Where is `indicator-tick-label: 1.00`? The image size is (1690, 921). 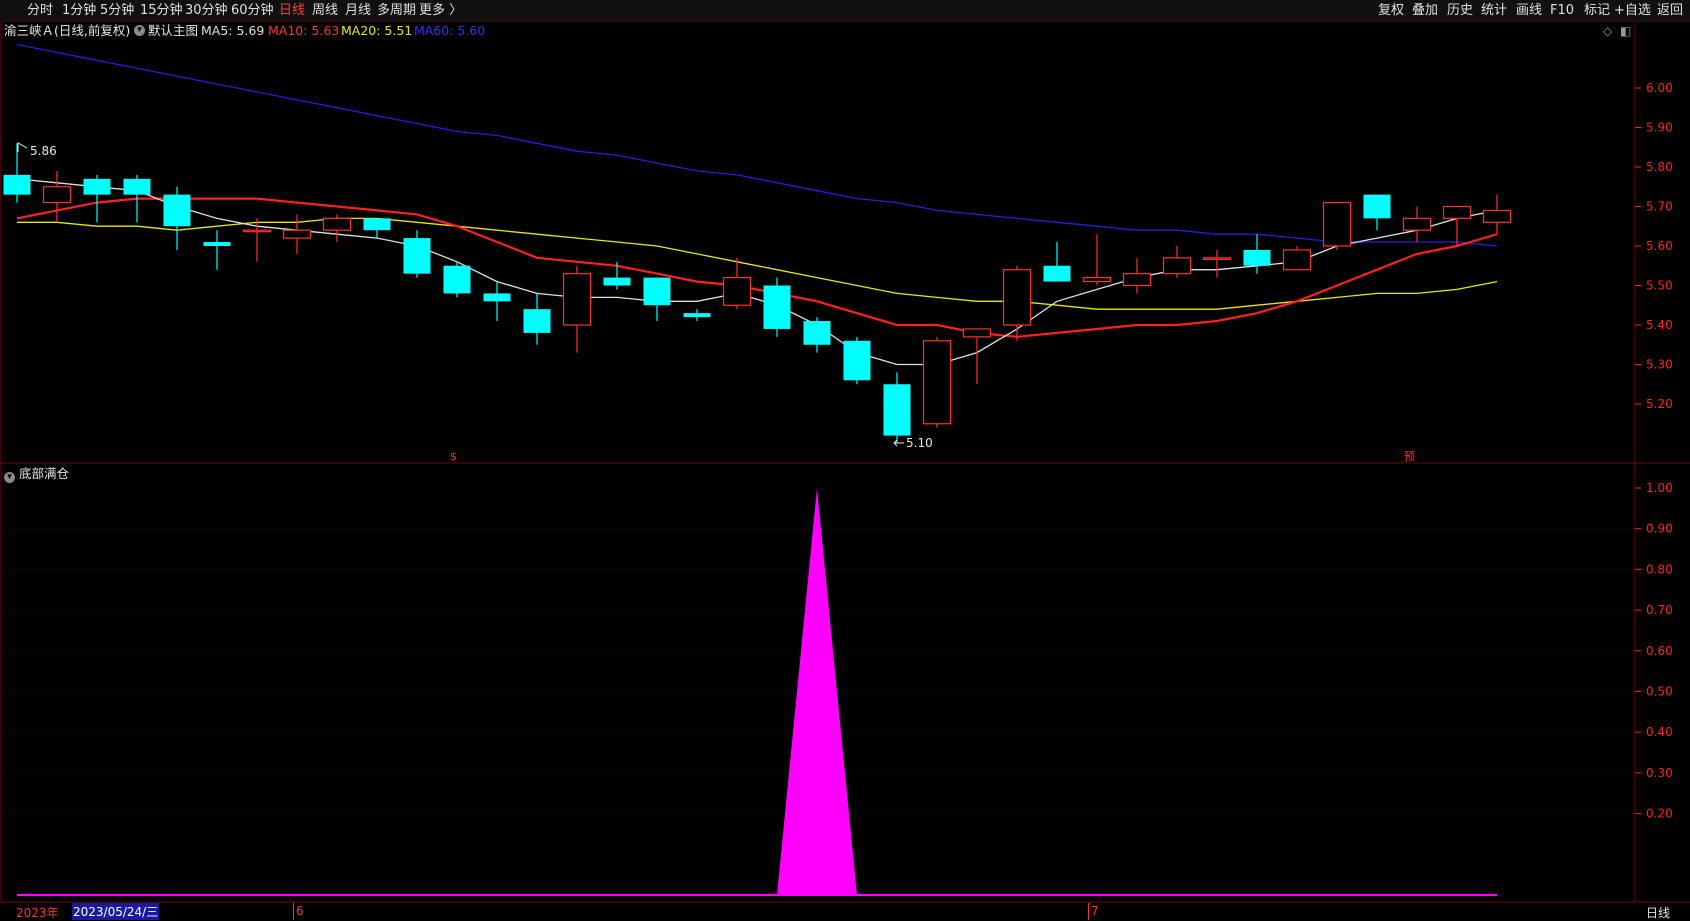
indicator-tick-label: 1.00 is located at coordinates (1659, 488).